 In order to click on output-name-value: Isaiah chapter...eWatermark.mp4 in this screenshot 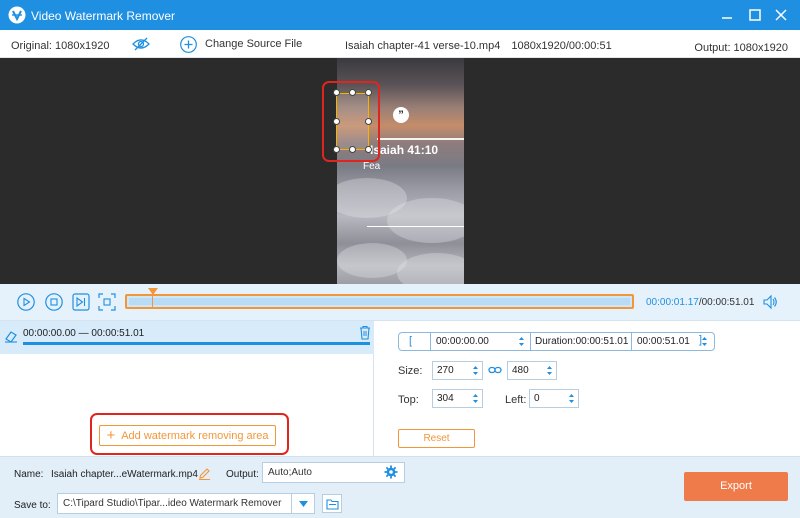, I will do `click(124, 474)`.